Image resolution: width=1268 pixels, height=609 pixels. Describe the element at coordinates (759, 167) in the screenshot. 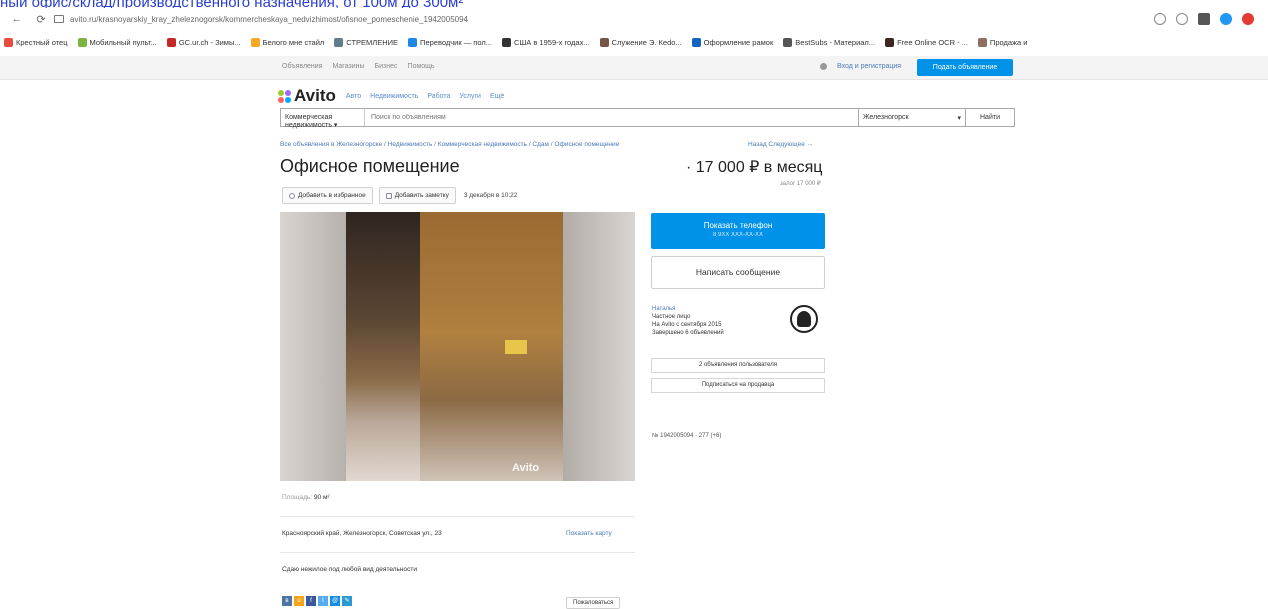

I see `listing-price-value: 17 000 ₽ в месяц` at that location.